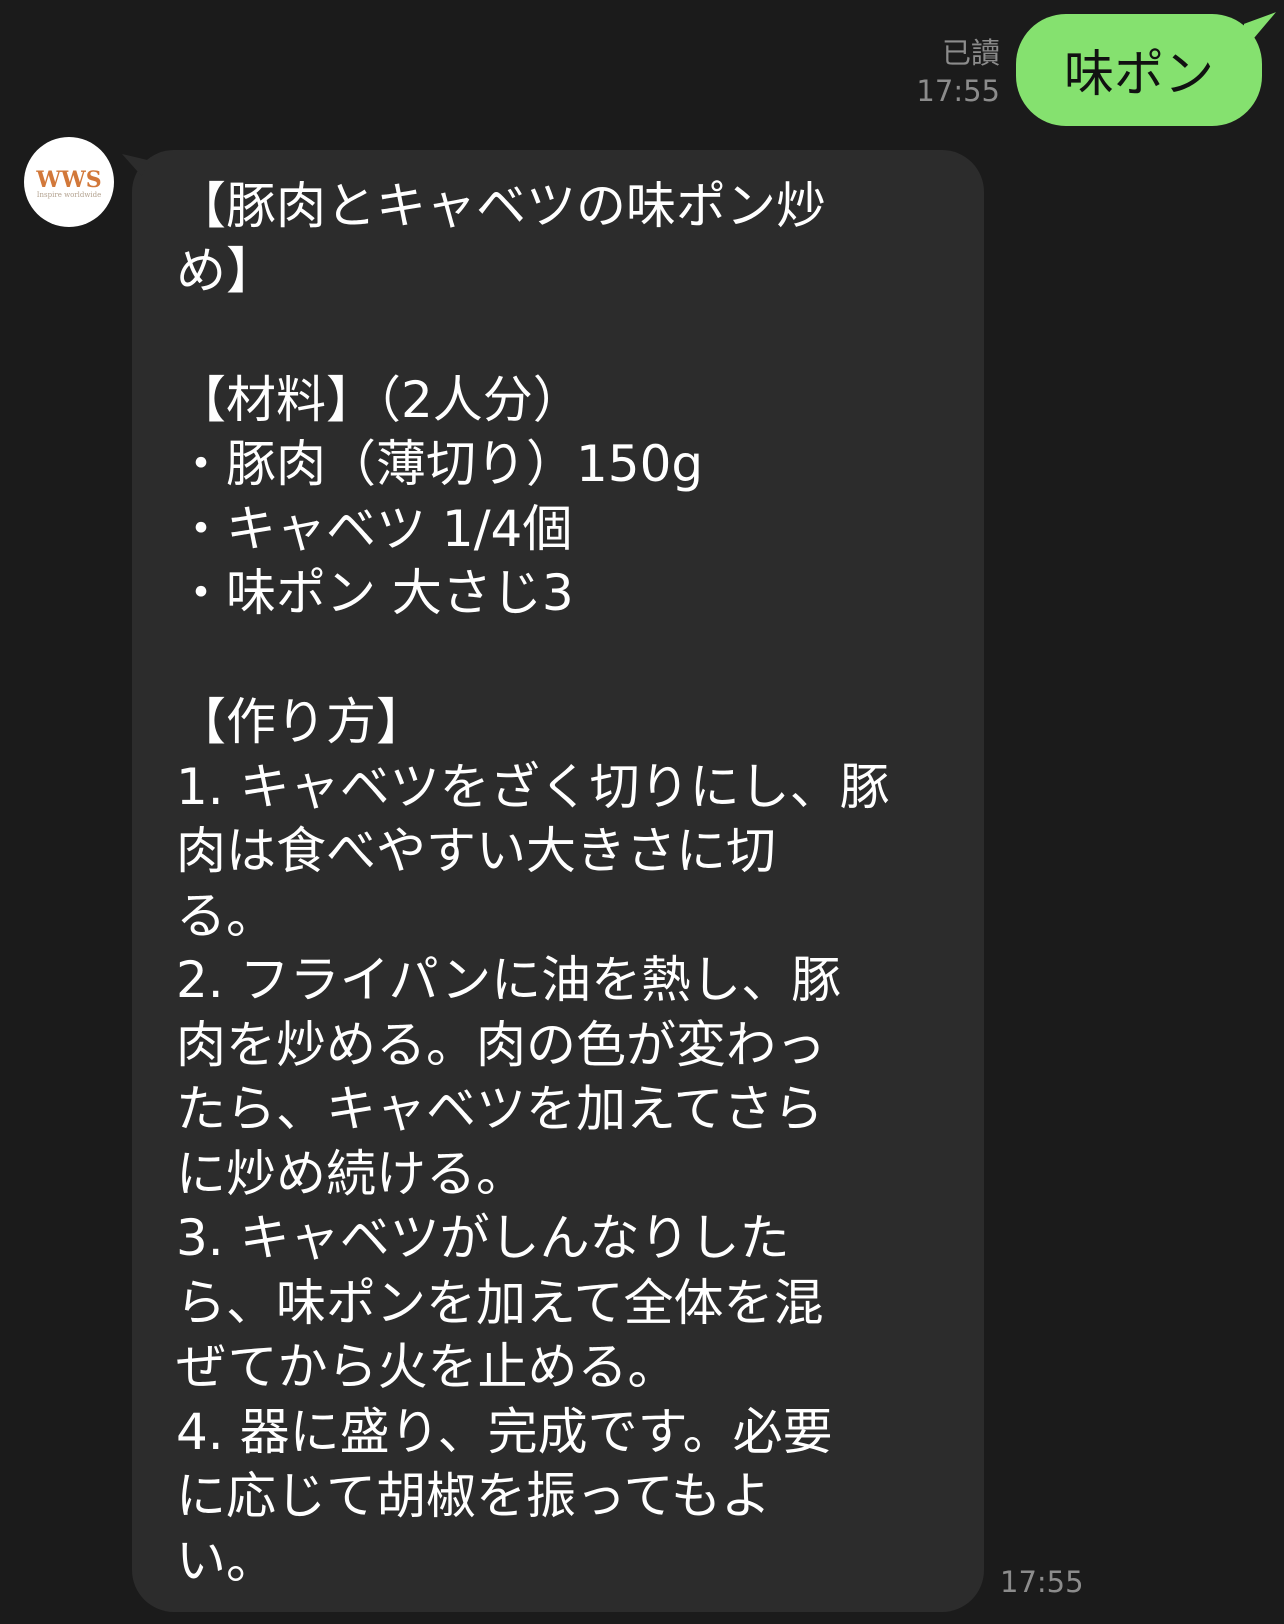  Describe the element at coordinates (301, 722) in the screenshot. I see `message-line: 【作り方】` at that location.